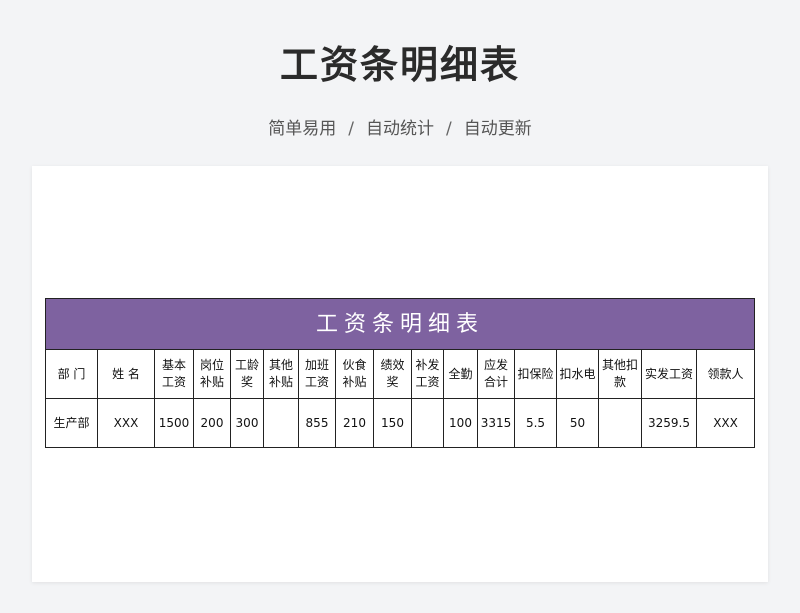  Describe the element at coordinates (71, 374) in the screenshot. I see `column-header: 部 门` at that location.